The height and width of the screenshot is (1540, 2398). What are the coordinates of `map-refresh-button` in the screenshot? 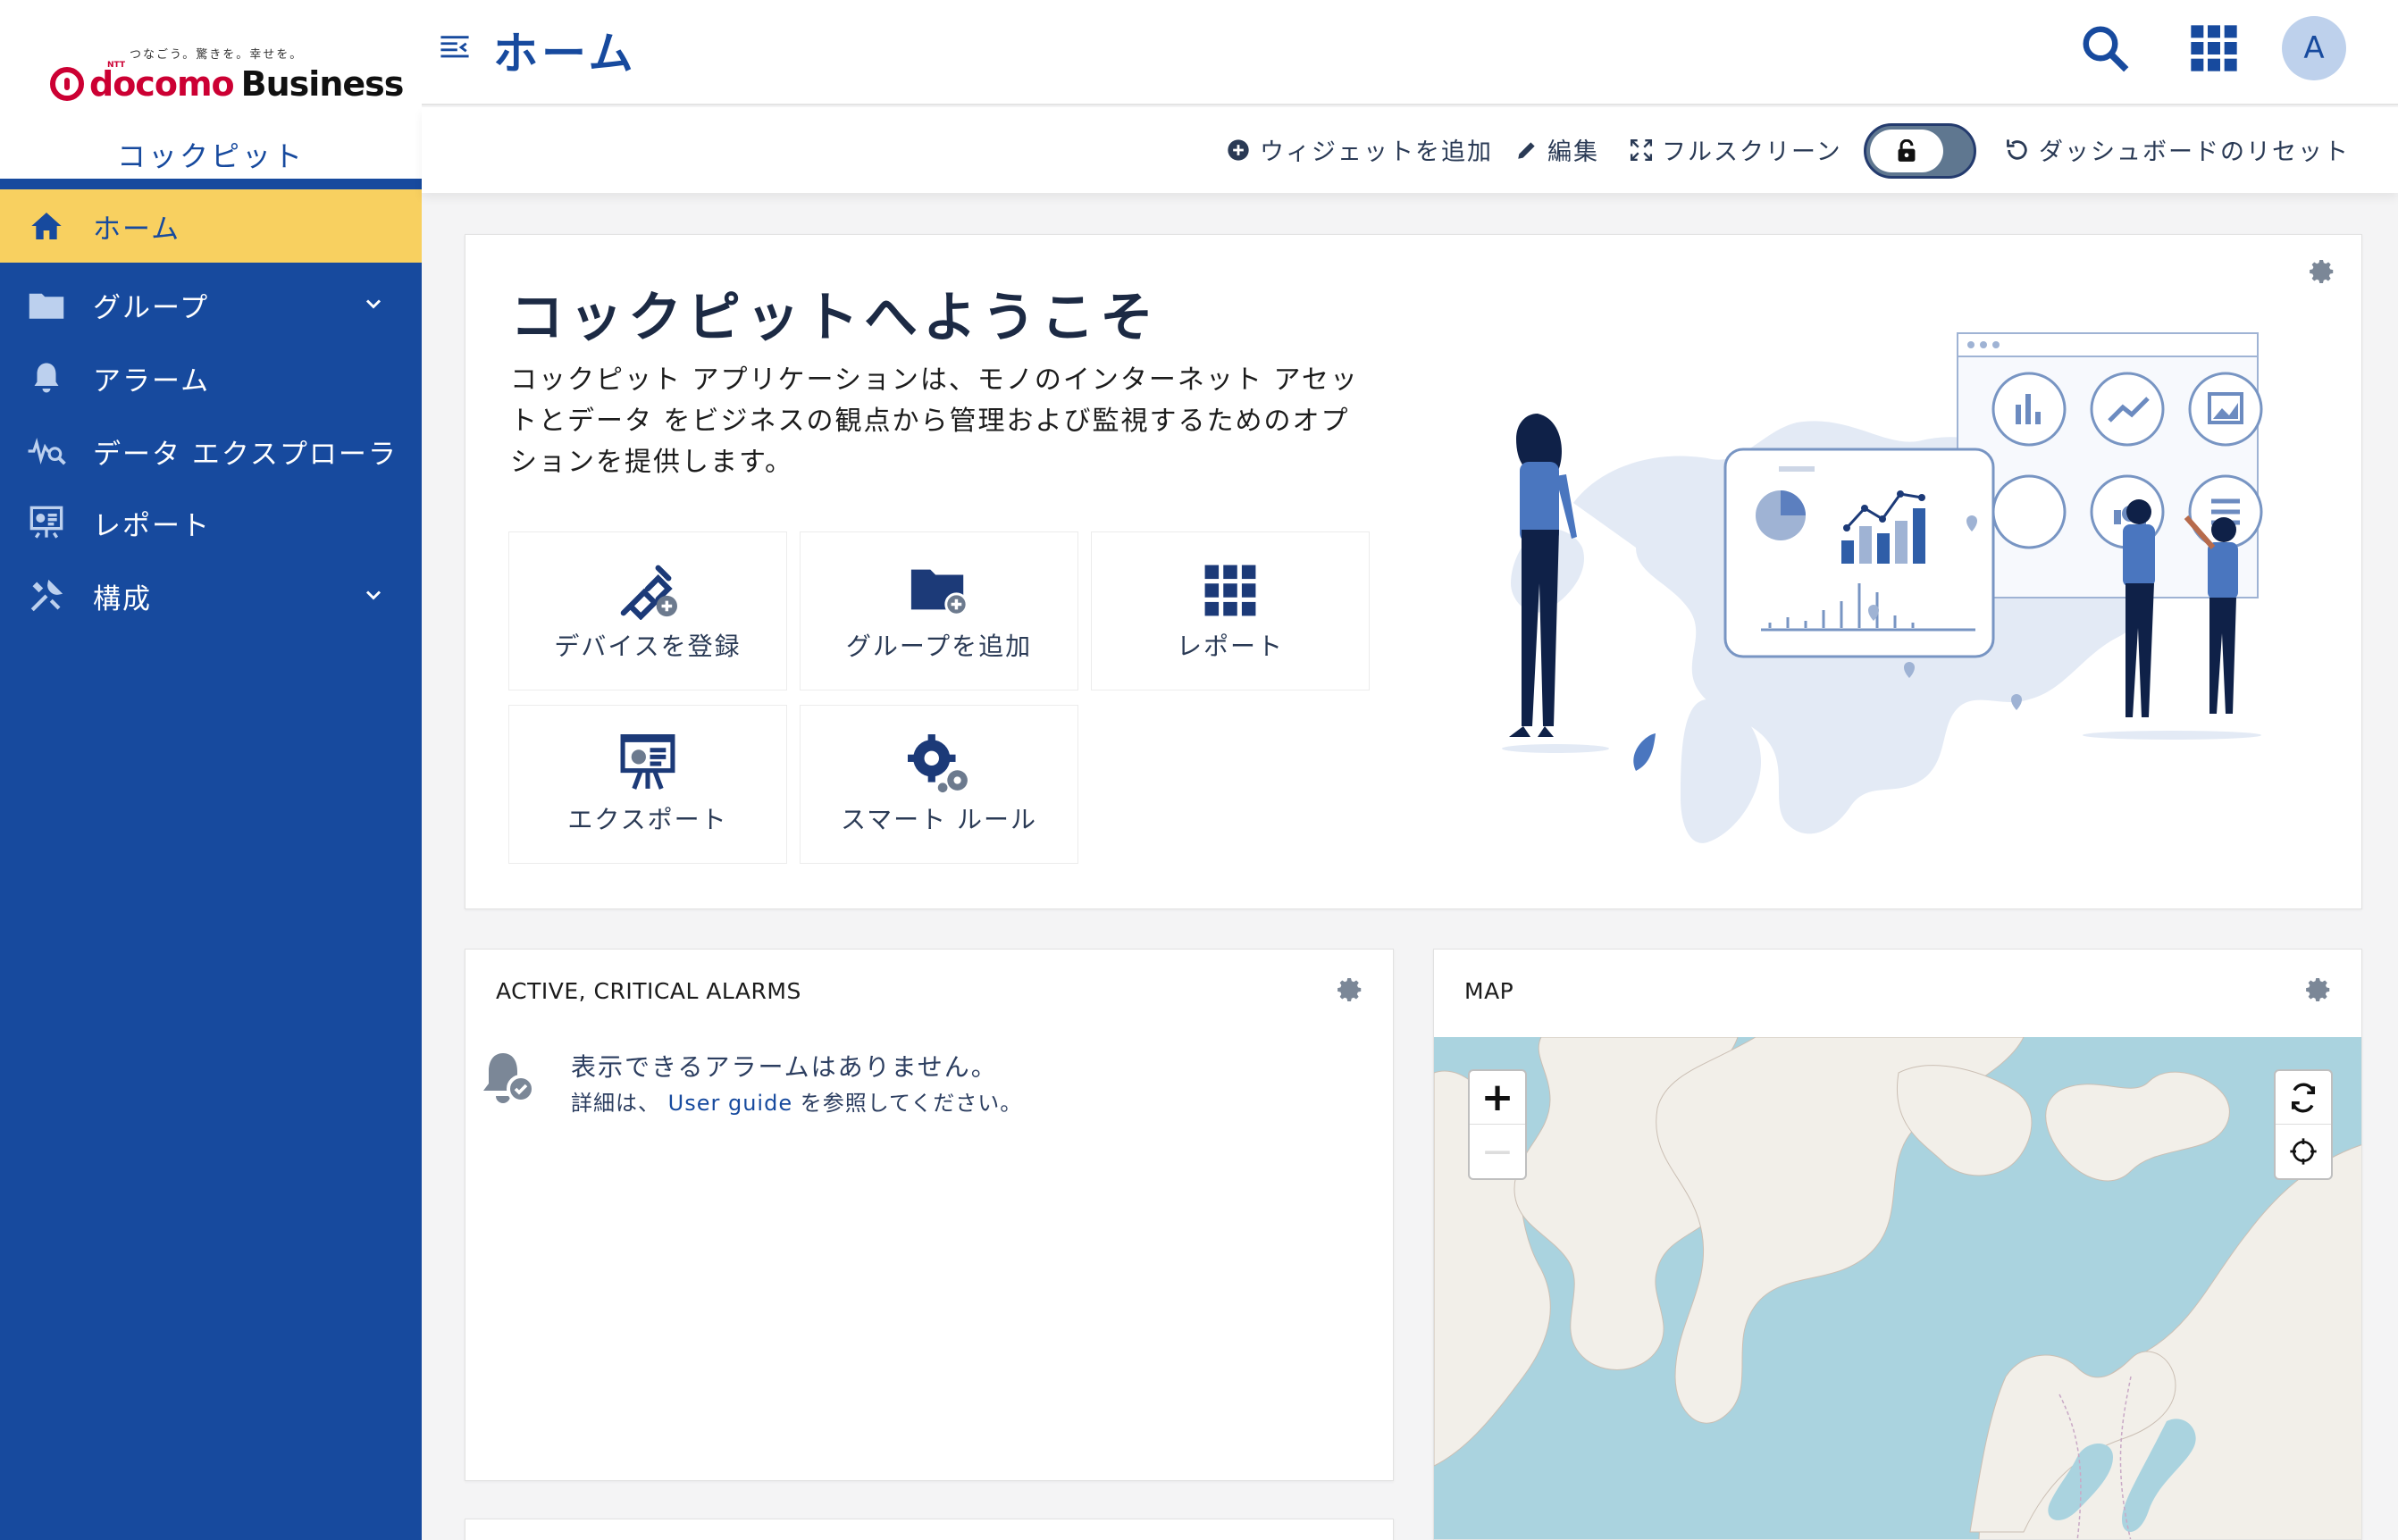 It's located at (2303, 1098).